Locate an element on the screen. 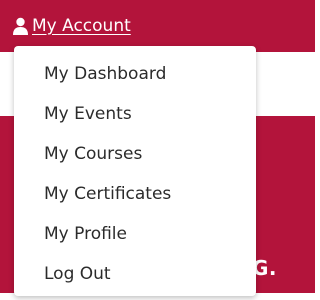  menu-item-my-profile: My Profile is located at coordinates (135, 240).